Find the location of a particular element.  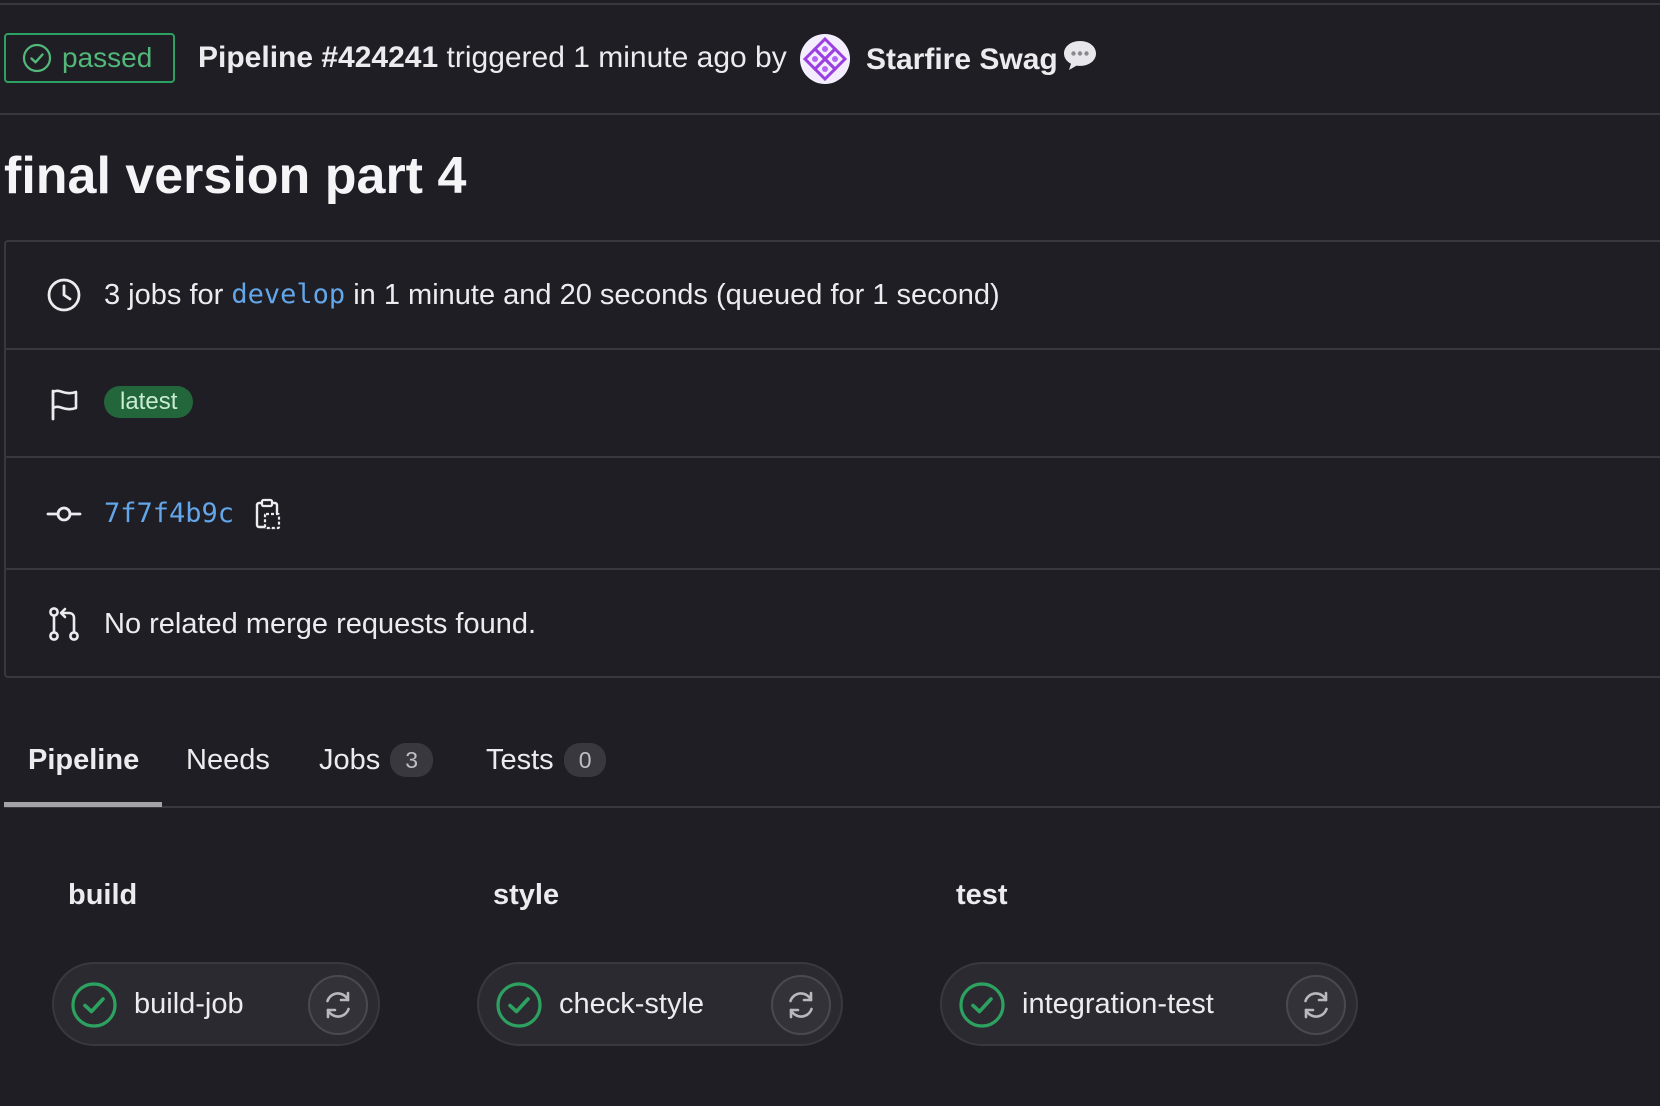

tab-needs: Needs is located at coordinates (228, 773).